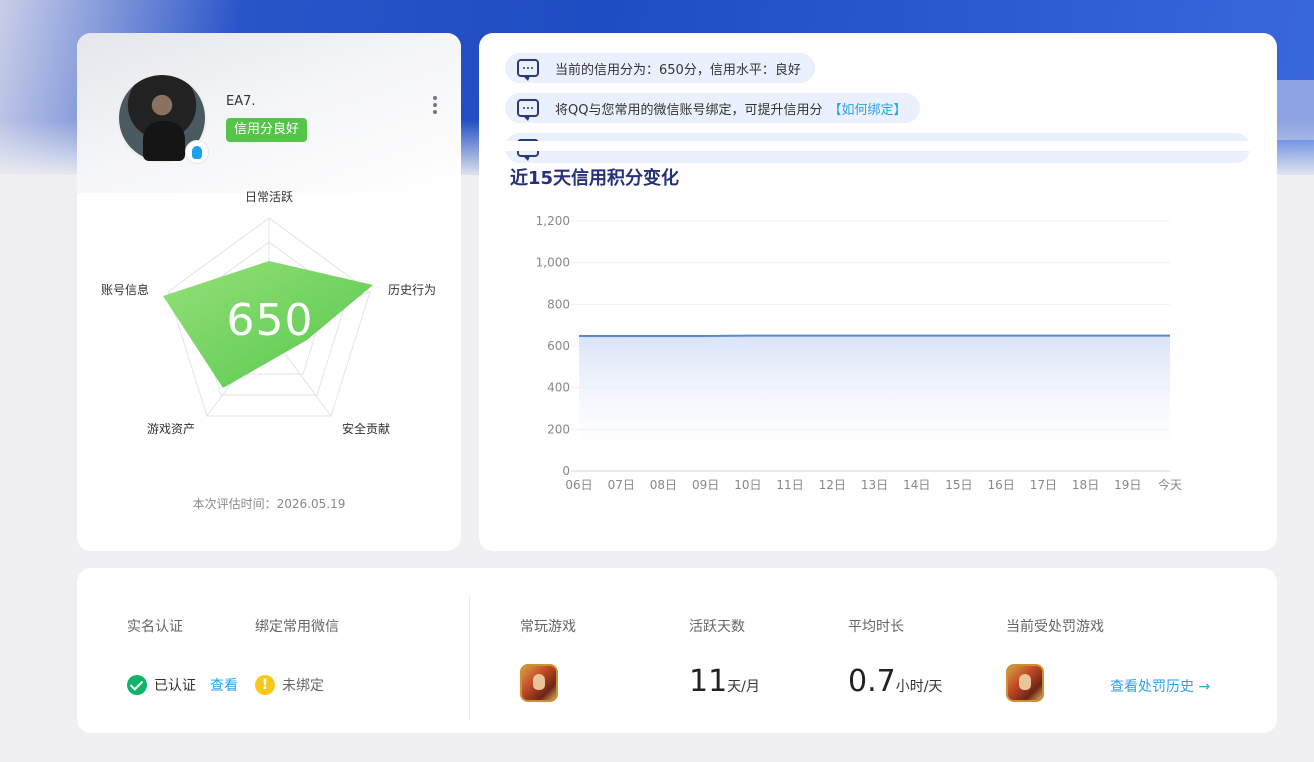 Image resolution: width=1314 pixels, height=762 pixels. I want to click on verification-status: 已认证 查看, so click(182, 685).